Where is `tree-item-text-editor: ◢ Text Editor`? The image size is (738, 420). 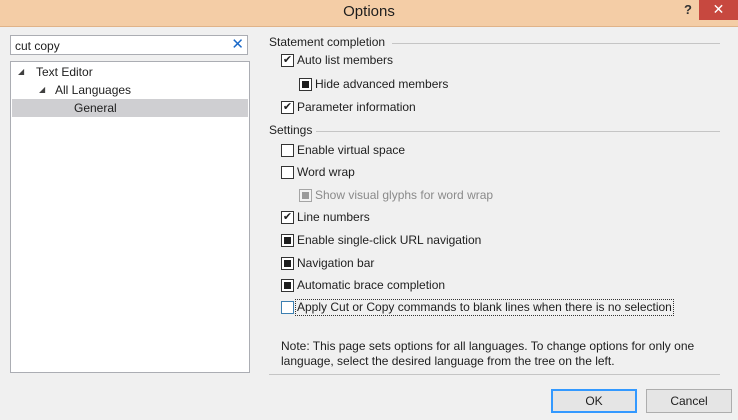 tree-item-text-editor: ◢ Text Editor is located at coordinates (130, 72).